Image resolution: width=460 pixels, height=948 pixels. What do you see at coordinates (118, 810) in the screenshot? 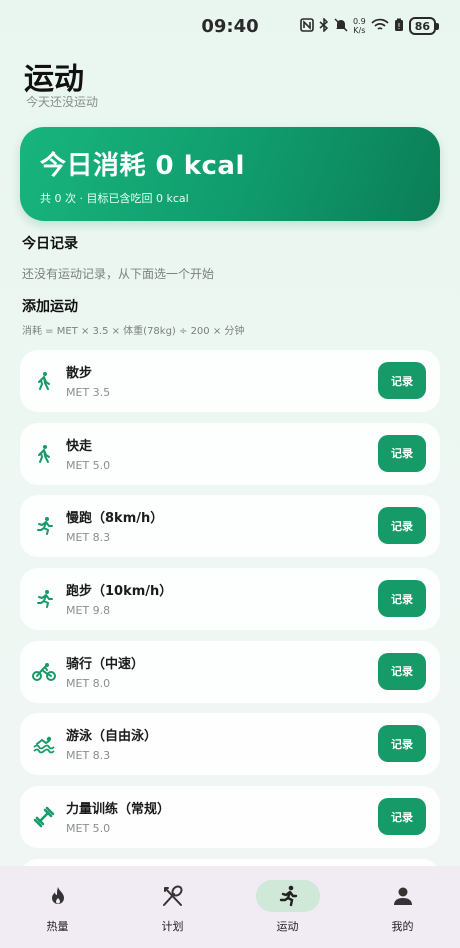
I see `exercise-name: 力量训练（常规）` at bounding box center [118, 810].